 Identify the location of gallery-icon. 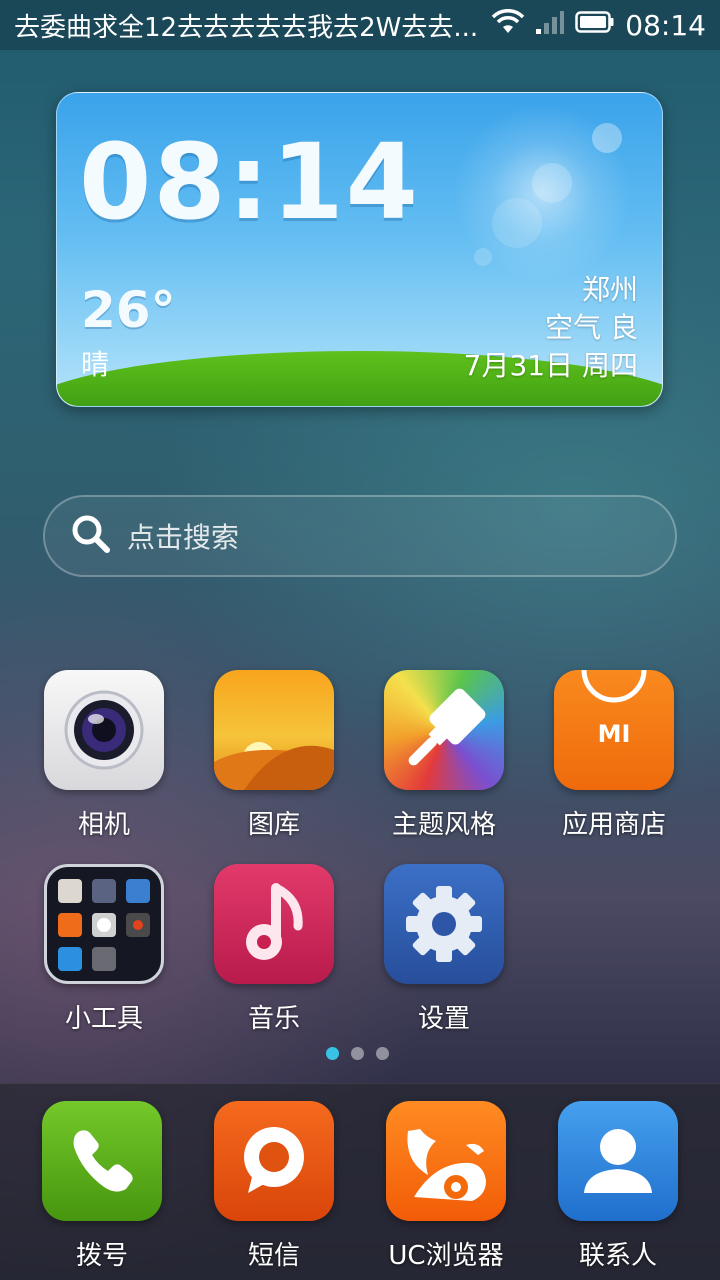
(274, 730).